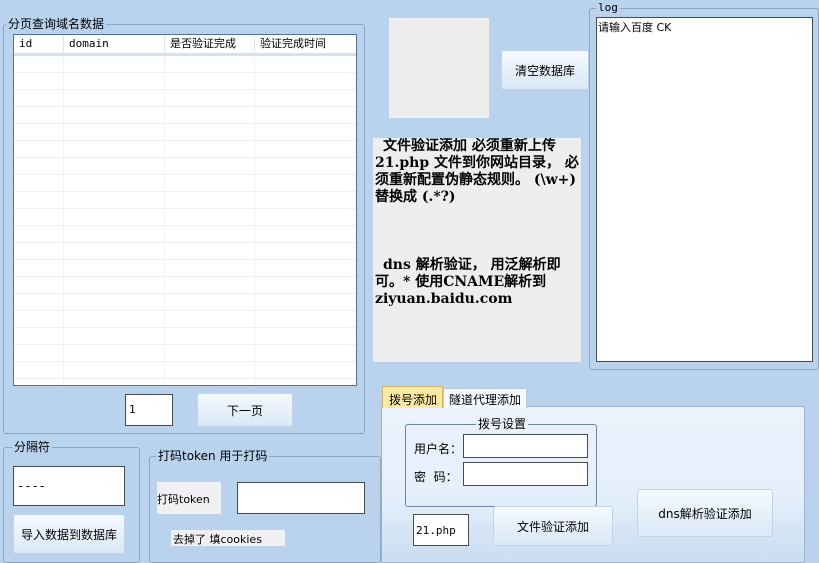  Describe the element at coordinates (56, 24) in the screenshot. I see `query-group-title: 分页查询域名数据` at that location.